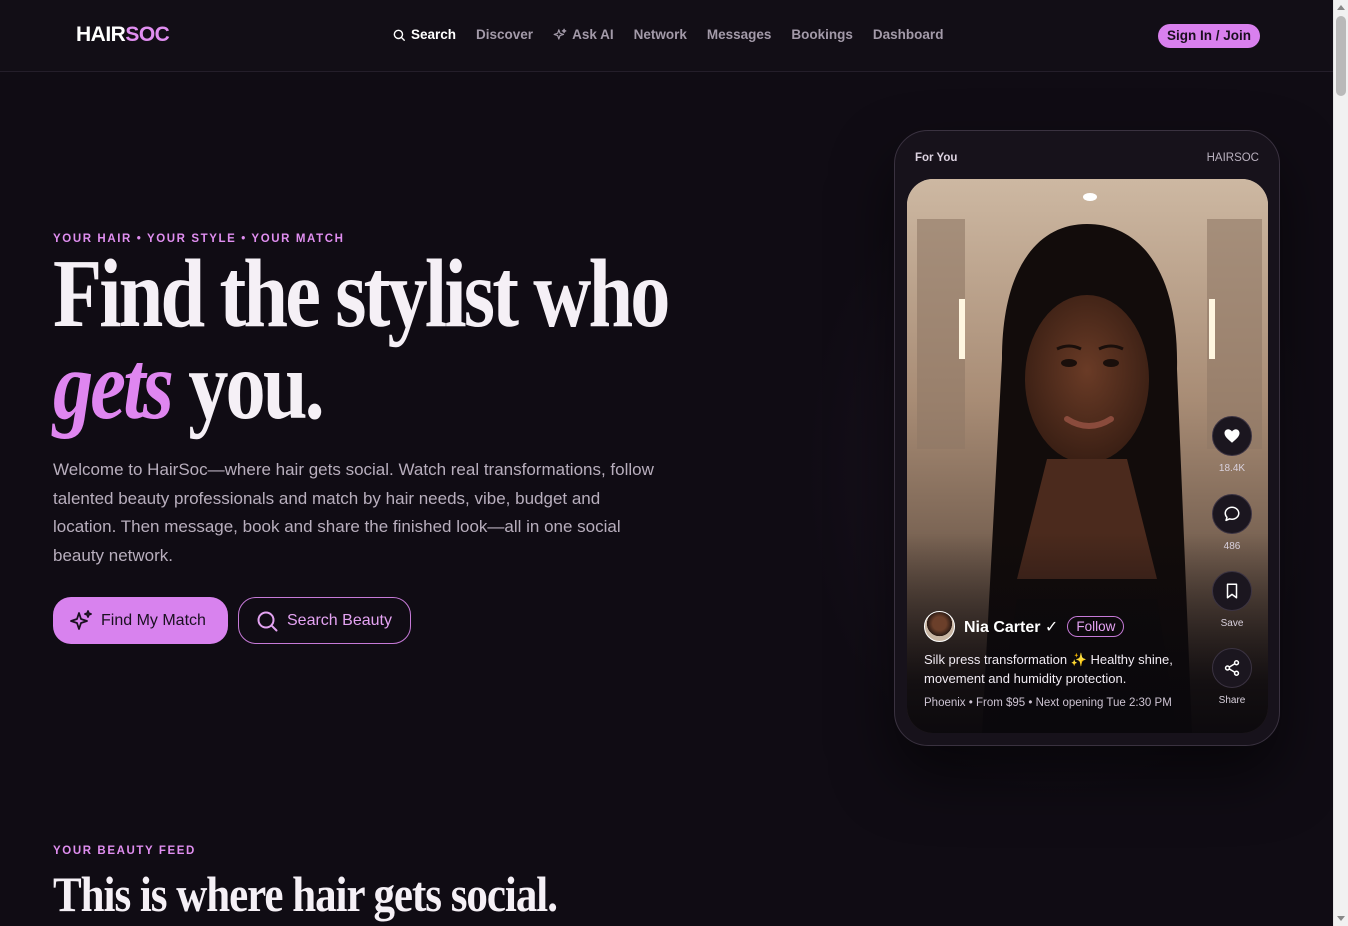 The image size is (1348, 926). I want to click on nav-discover-label: Discover, so click(505, 34).